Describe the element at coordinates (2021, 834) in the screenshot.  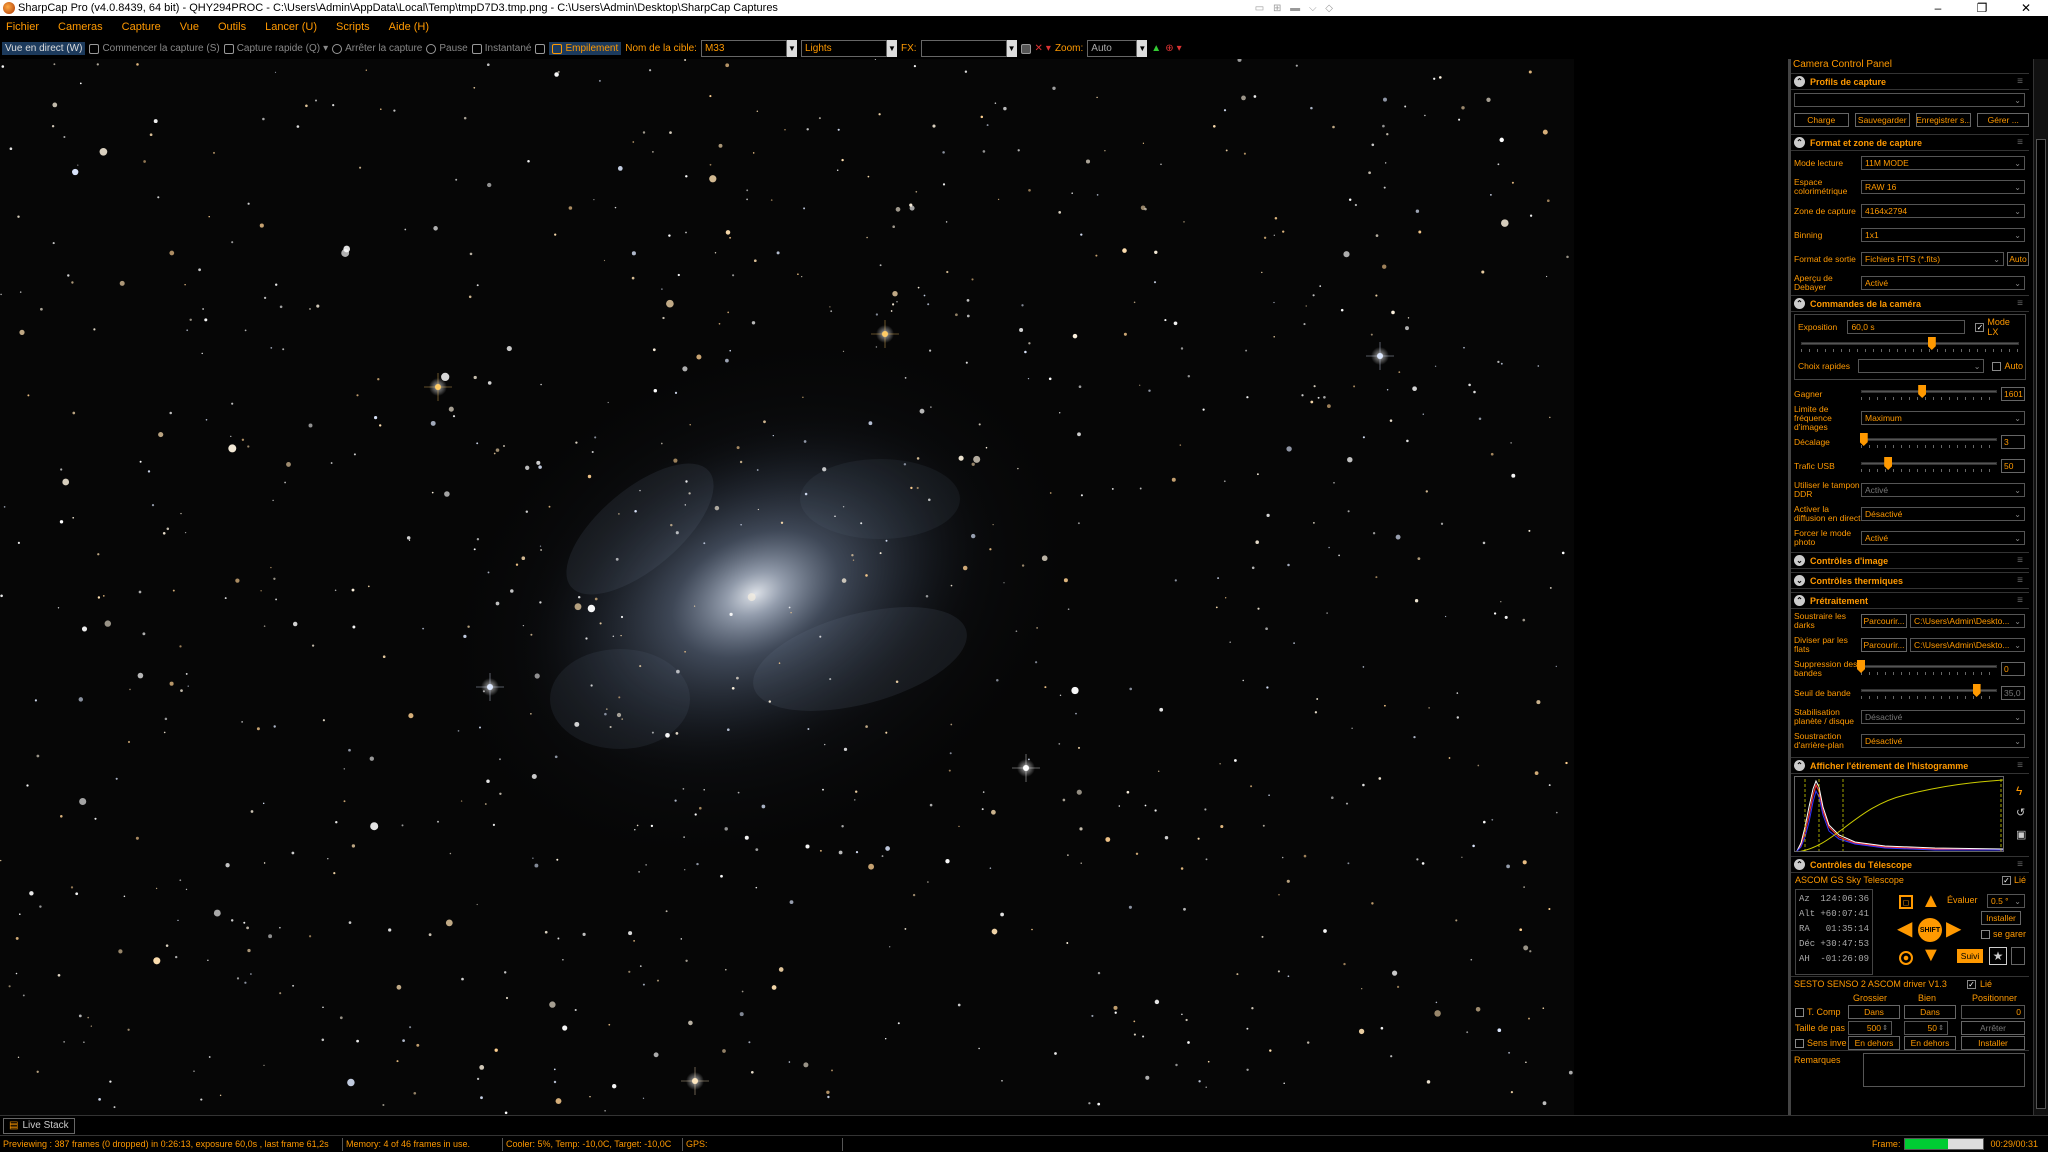
I see `save-icon: ▣` at that location.